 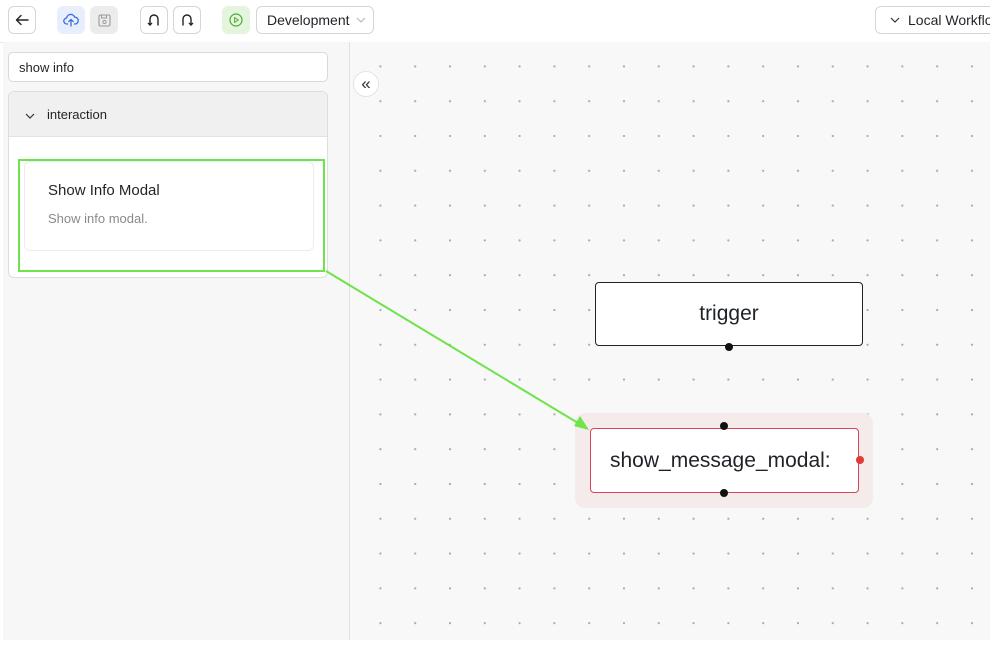 What do you see at coordinates (581, 423) in the screenshot?
I see `drag-arrow-head` at bounding box center [581, 423].